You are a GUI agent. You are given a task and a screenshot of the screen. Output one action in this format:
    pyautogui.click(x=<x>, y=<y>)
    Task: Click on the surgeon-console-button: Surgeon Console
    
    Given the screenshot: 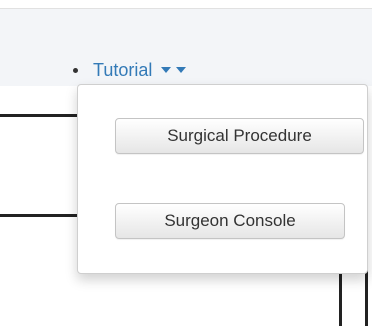 What is the action you would take?
    pyautogui.click(x=230, y=221)
    